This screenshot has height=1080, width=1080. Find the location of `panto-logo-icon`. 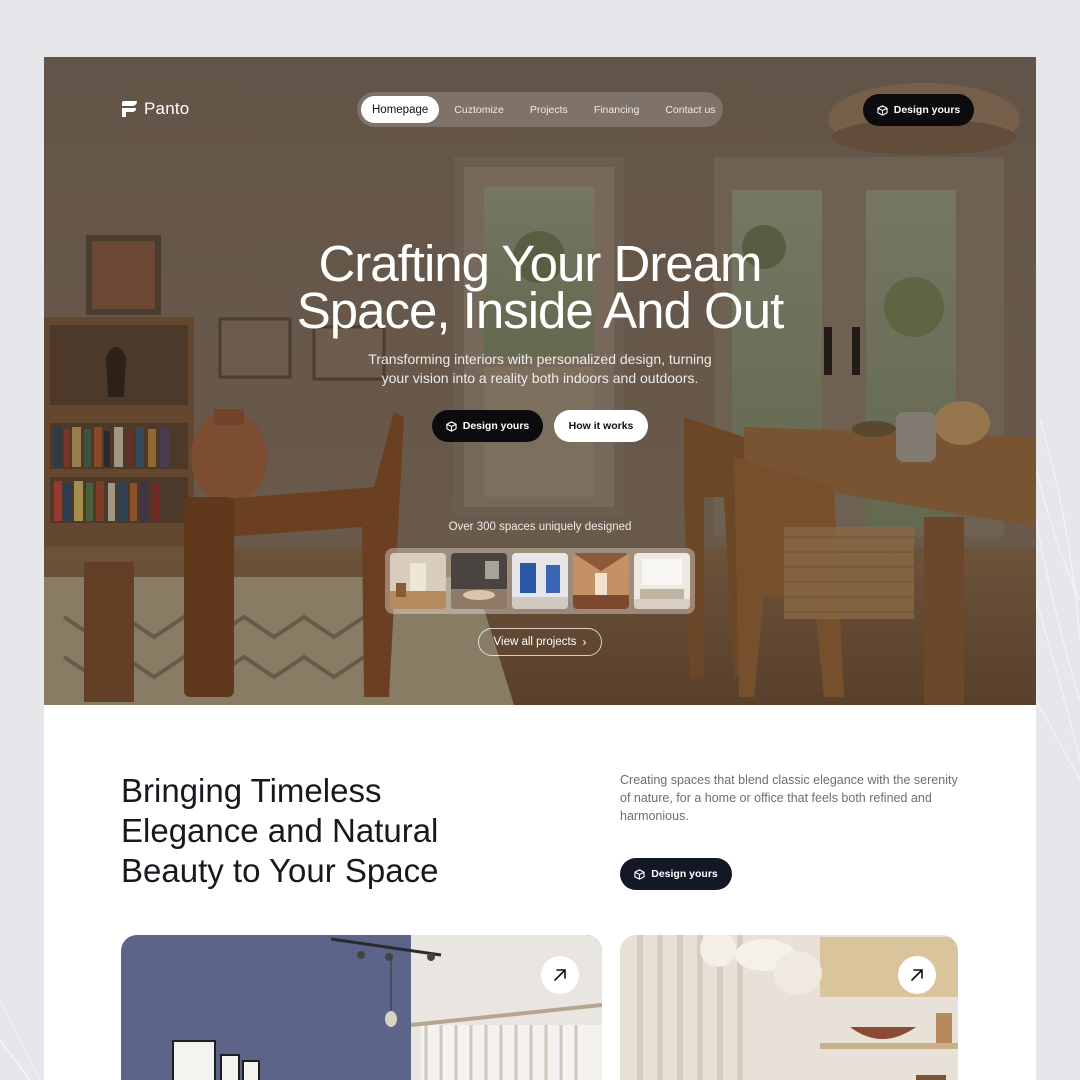

panto-logo-icon is located at coordinates (129, 109).